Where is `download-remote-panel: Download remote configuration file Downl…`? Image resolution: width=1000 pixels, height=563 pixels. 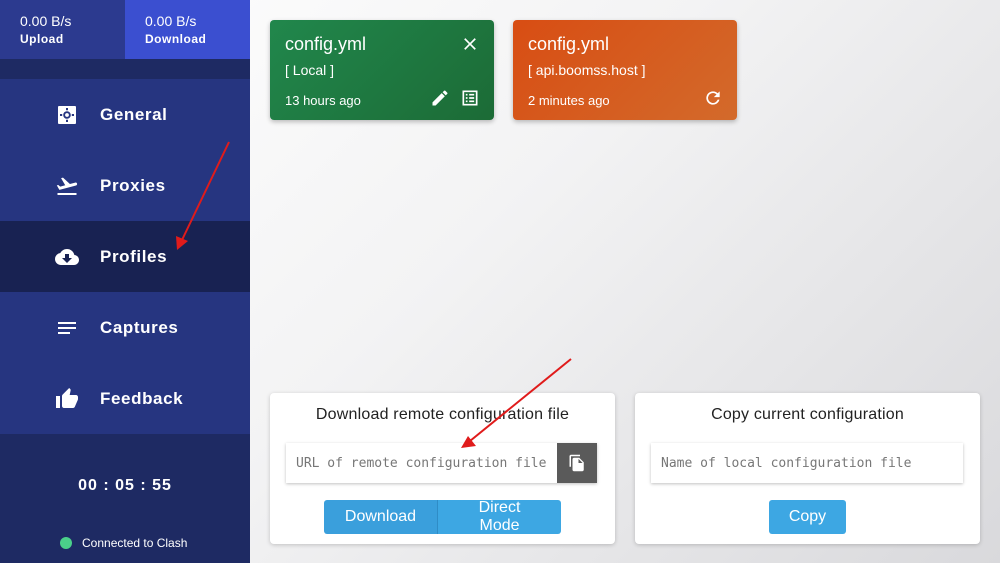 download-remote-panel: Download remote configuration file Downl… is located at coordinates (442, 468).